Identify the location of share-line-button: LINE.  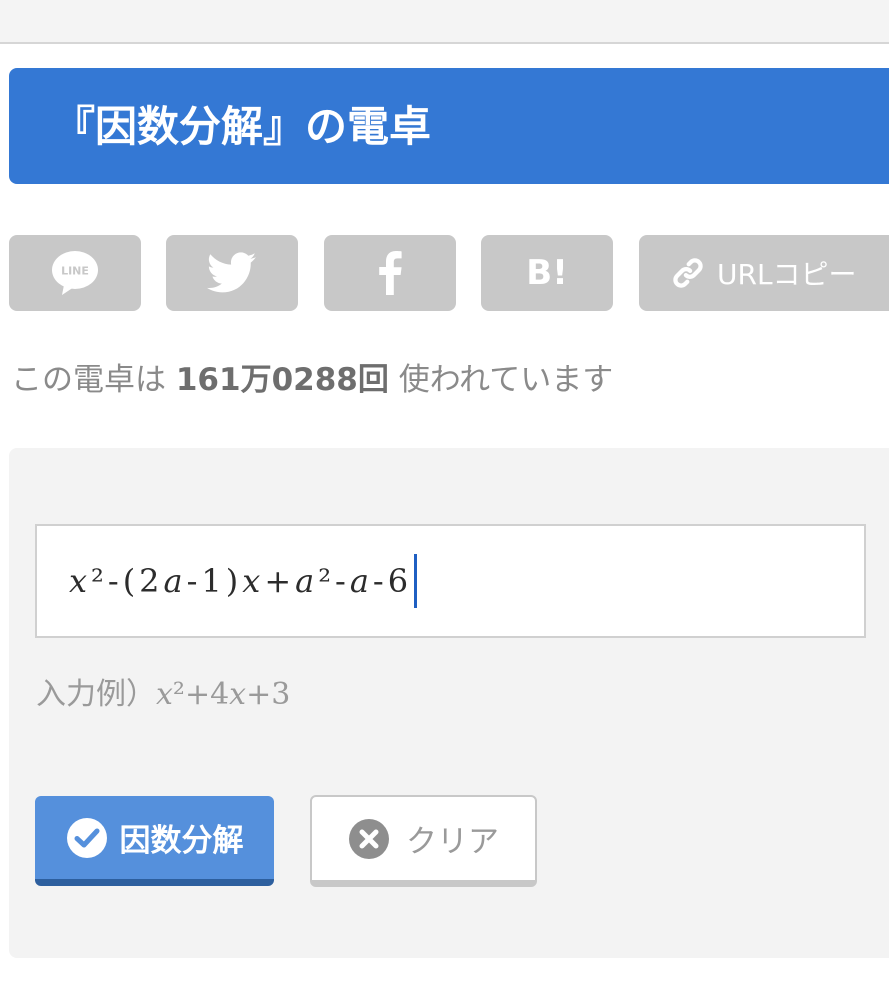
(75, 273).